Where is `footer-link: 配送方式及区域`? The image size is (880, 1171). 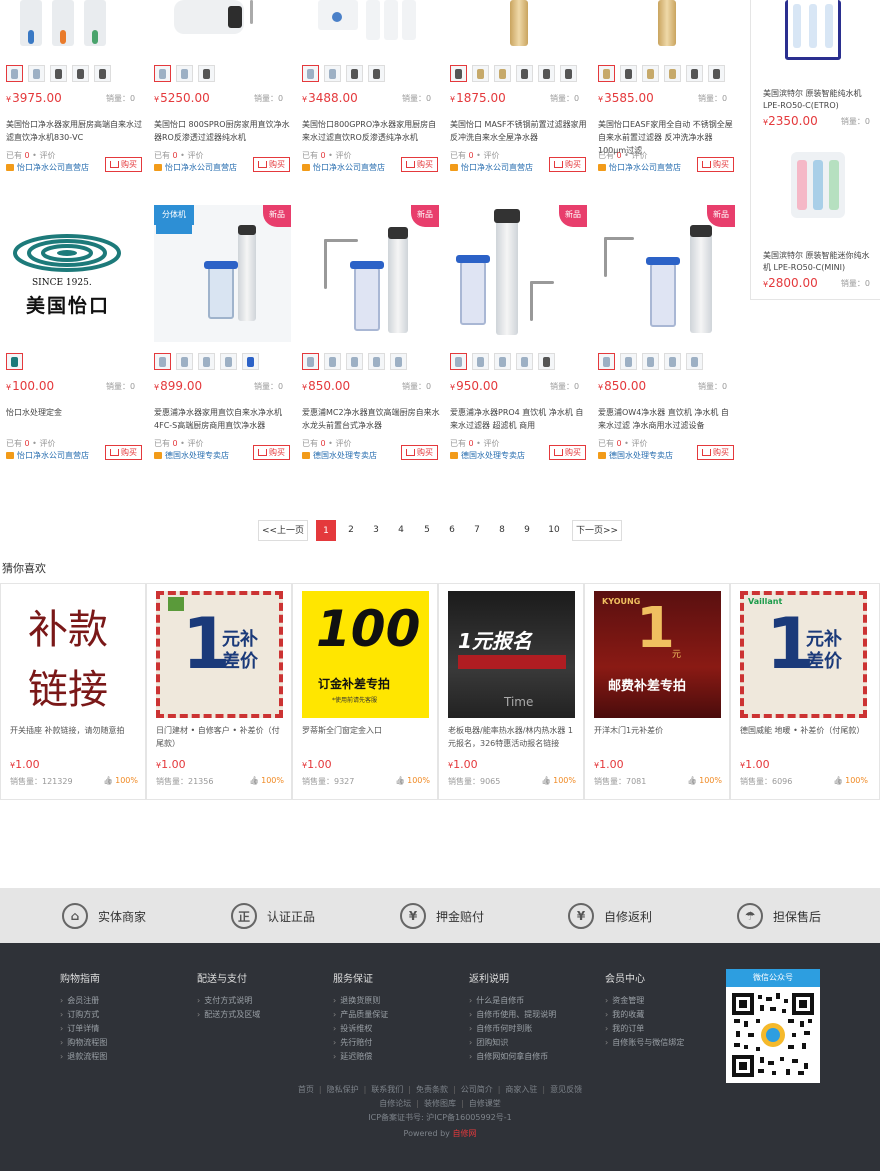
footer-link: 配送方式及区域 is located at coordinates (228, 1015).